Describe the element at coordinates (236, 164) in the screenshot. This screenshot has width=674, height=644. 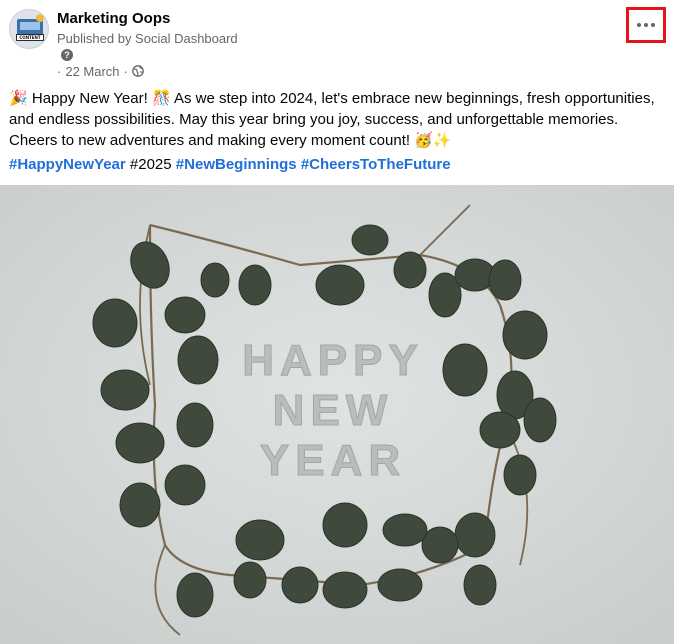
I see `hashtag-link: #NewBeginnings` at that location.